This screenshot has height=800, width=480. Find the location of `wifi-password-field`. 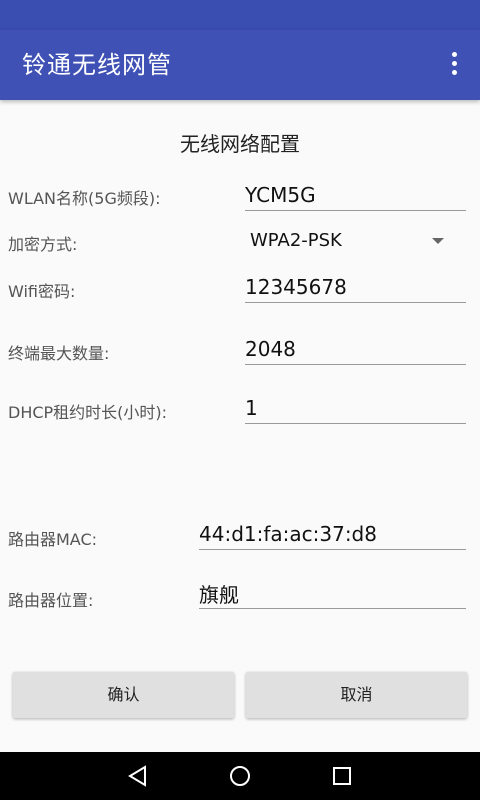

wifi-password-field is located at coordinates (355, 287).